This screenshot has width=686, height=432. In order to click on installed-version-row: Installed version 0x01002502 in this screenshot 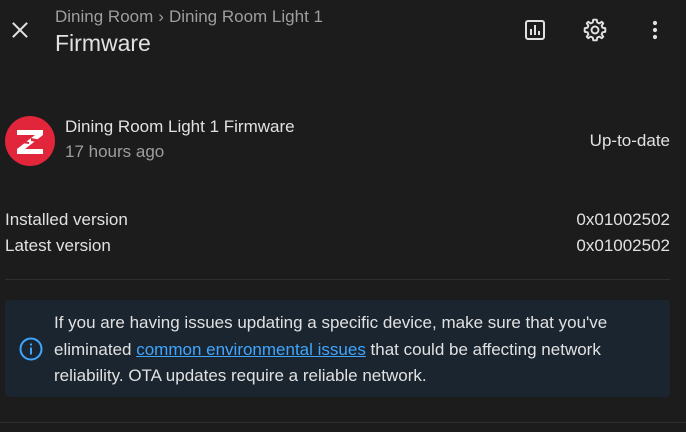, I will do `click(337, 220)`.